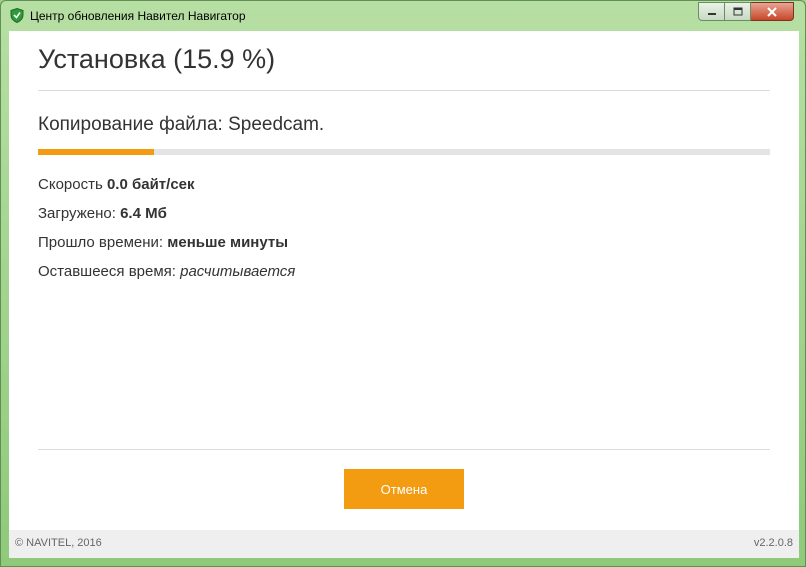 This screenshot has height=567, width=806. I want to click on maximize-button, so click(738, 11).